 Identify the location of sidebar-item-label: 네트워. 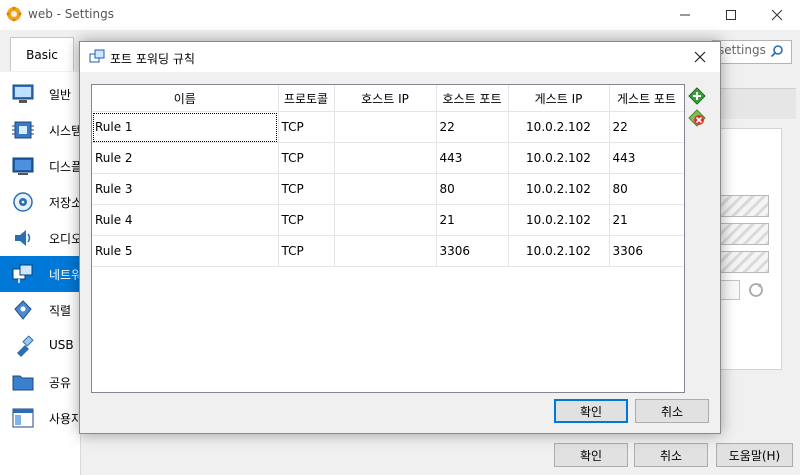
(66, 275).